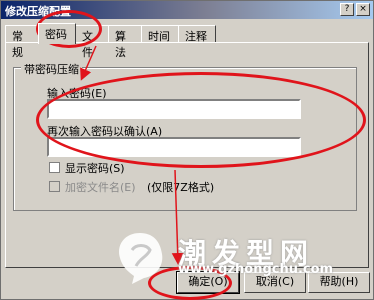 The width and height of the screenshot is (374, 300). Describe the element at coordinates (181, 187) in the screenshot. I see `encrypt-filenames-note: (仅限7Z格式)` at that location.